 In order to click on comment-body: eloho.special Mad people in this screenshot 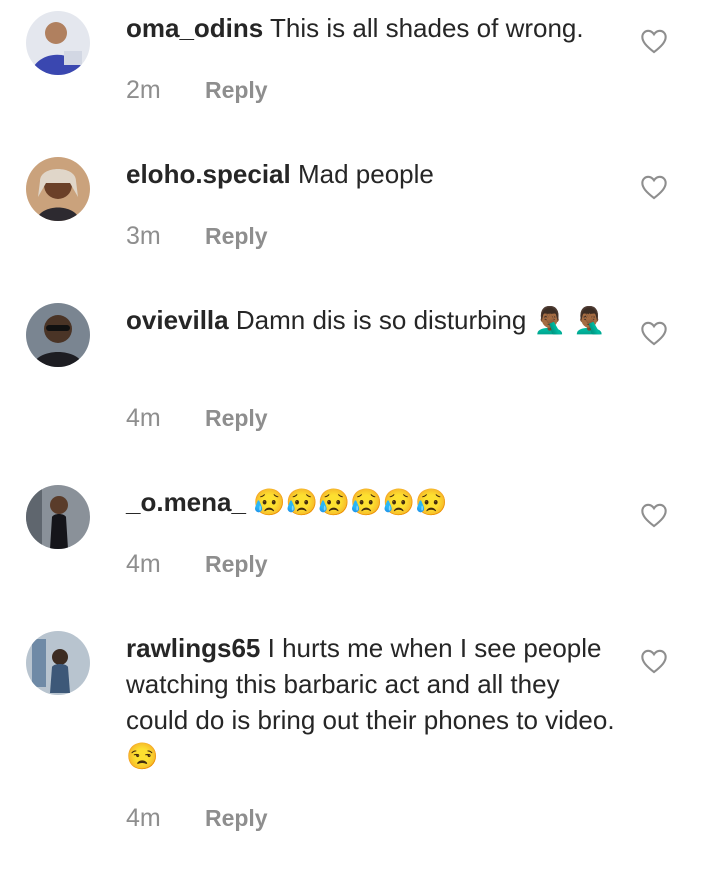, I will do `click(374, 174)`.